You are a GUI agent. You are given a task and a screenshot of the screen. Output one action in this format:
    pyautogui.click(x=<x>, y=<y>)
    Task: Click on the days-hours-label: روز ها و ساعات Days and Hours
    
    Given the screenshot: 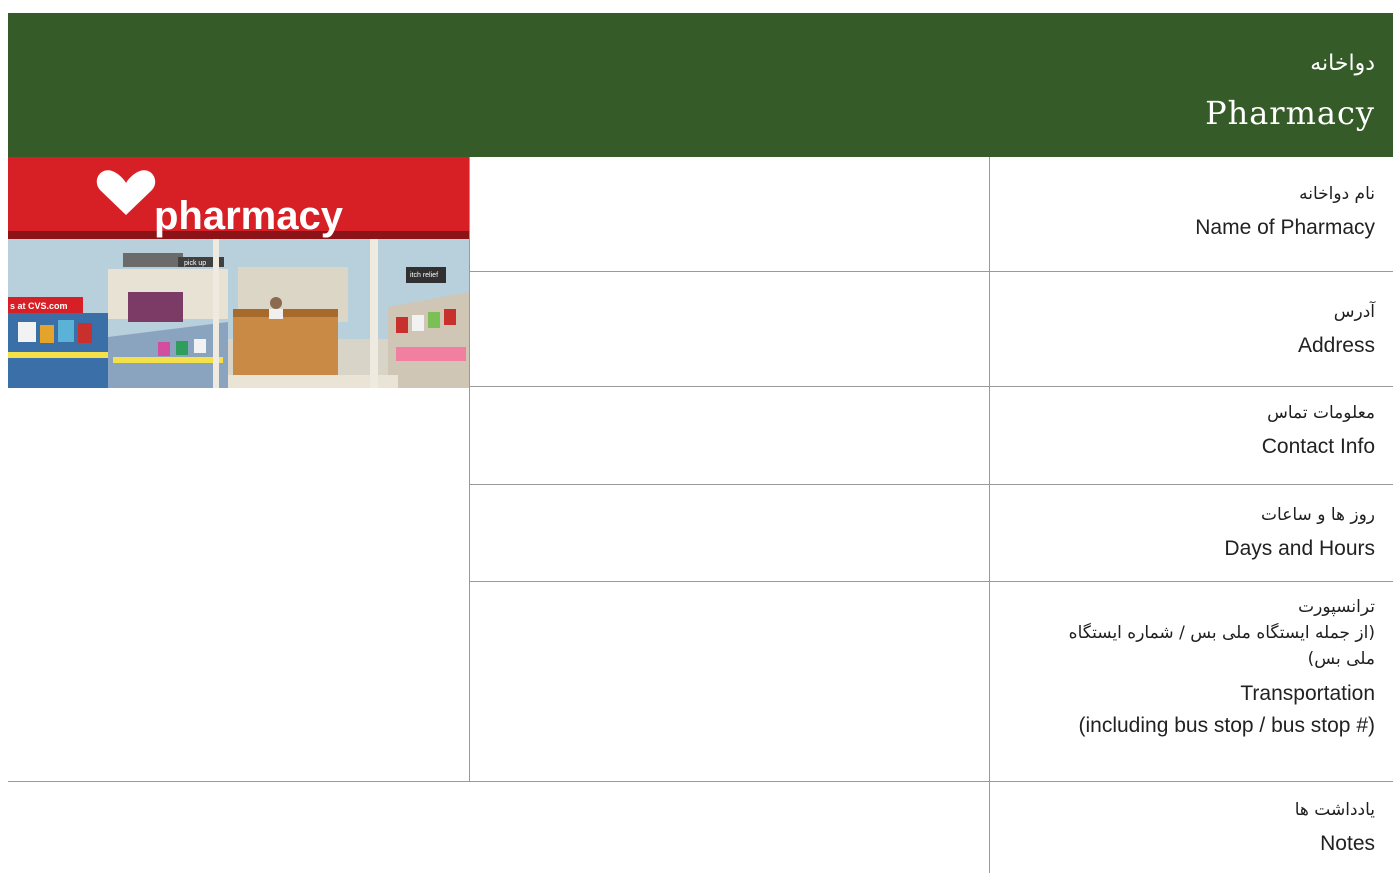 What is the action you would take?
    pyautogui.click(x=1299, y=532)
    